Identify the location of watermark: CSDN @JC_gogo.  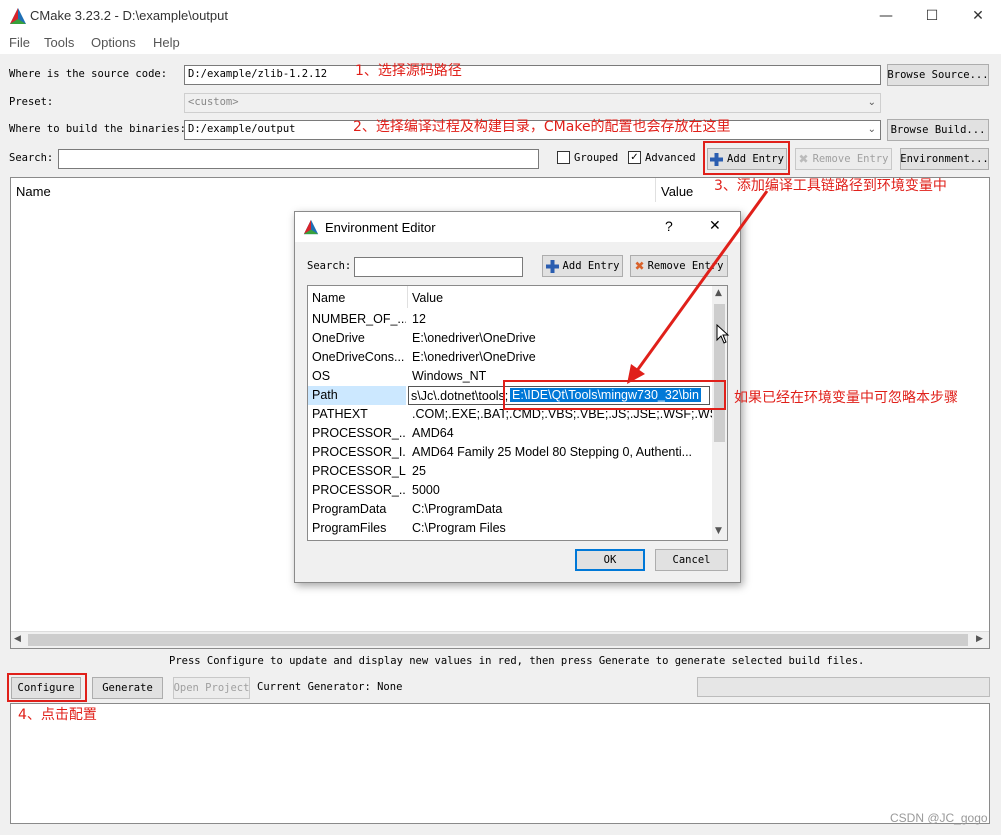
(939, 818).